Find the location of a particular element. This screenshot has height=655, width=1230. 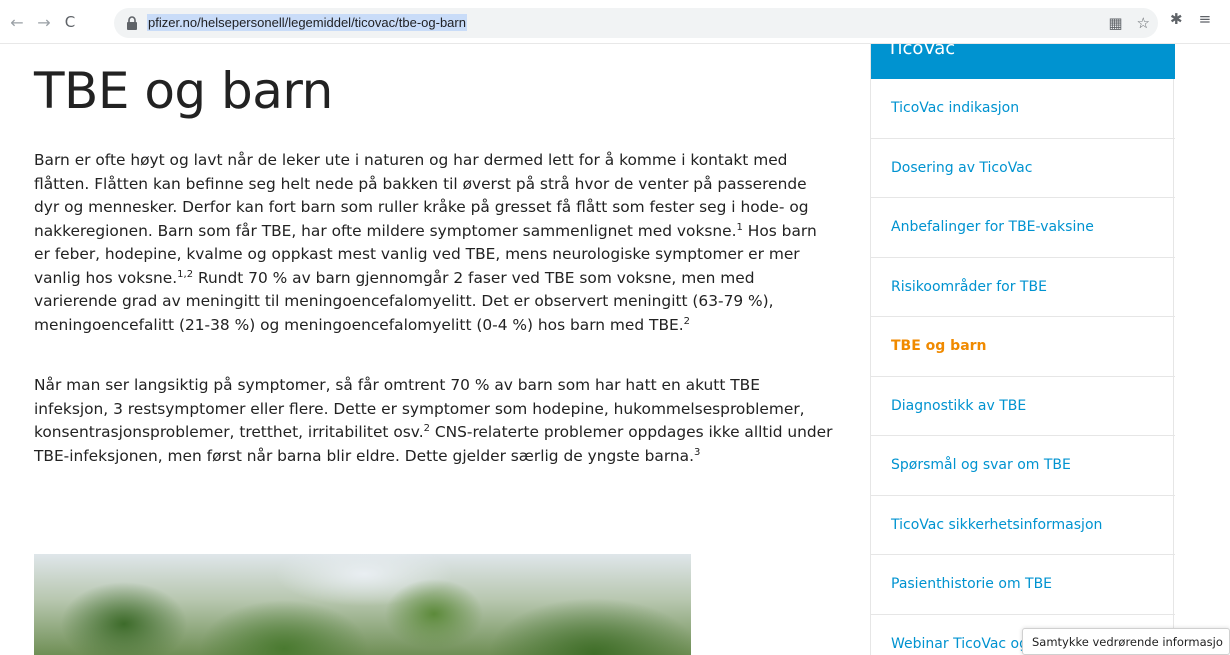

sidebar-item-diagnostikk: Diagnostikk av TBE is located at coordinates (1023, 406).